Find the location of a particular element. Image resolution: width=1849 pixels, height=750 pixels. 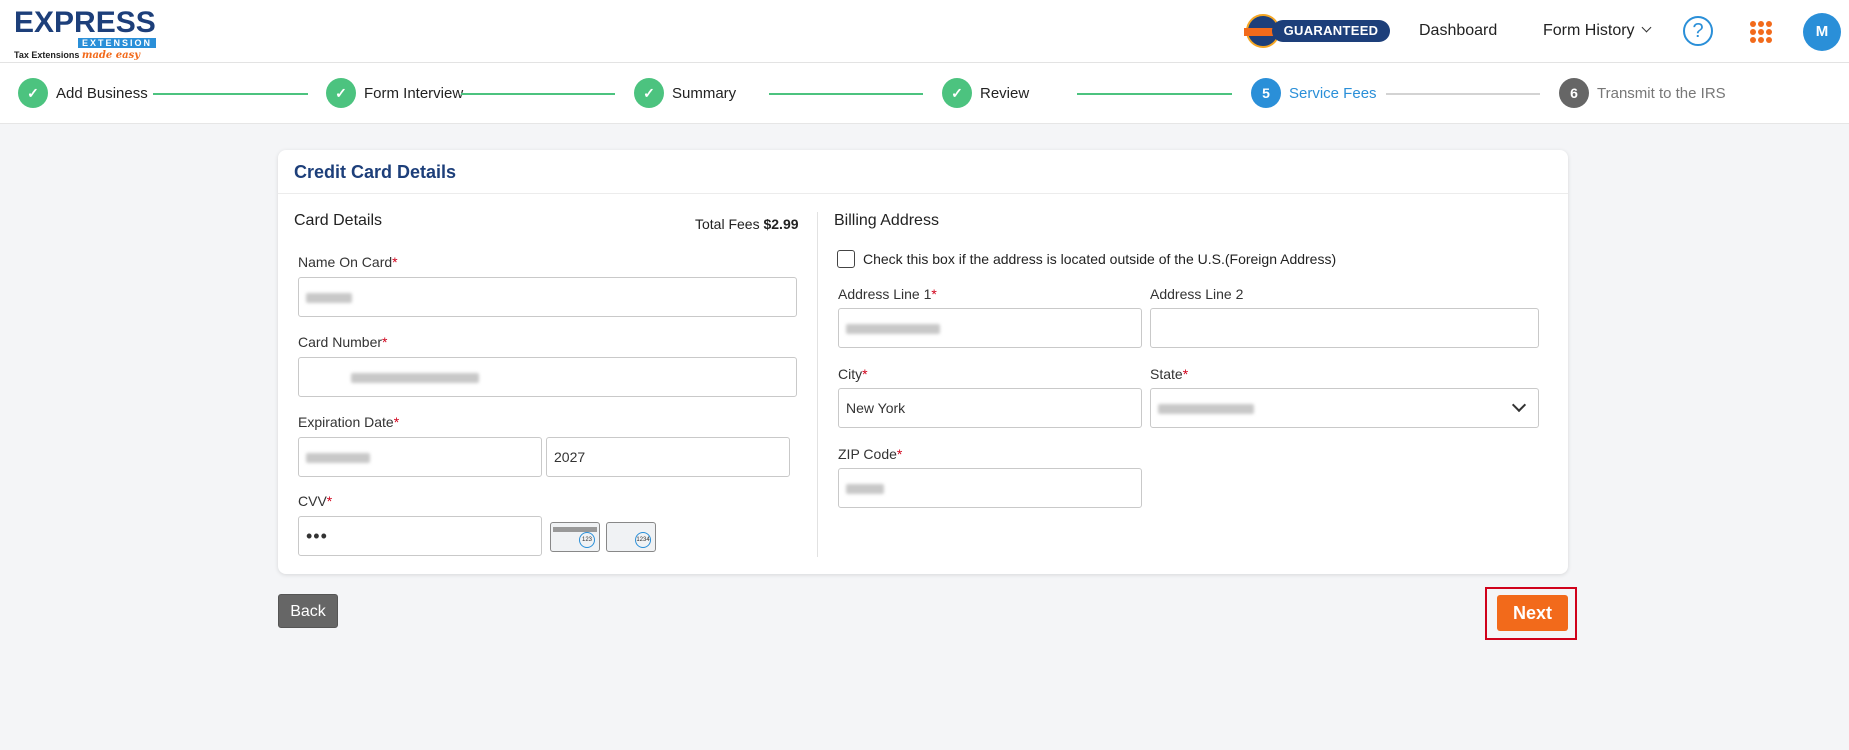

step-label: Summary is located at coordinates (704, 93).